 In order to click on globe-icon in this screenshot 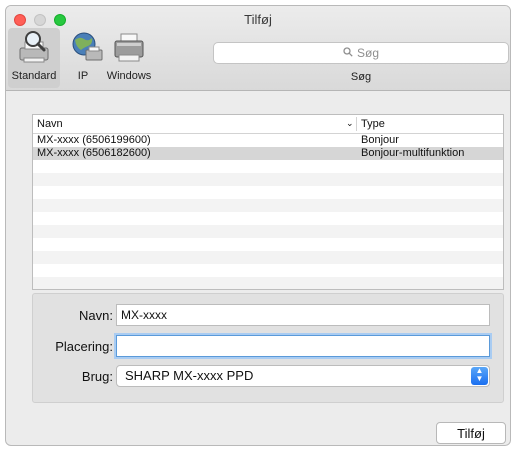, I will do `click(86, 48)`.